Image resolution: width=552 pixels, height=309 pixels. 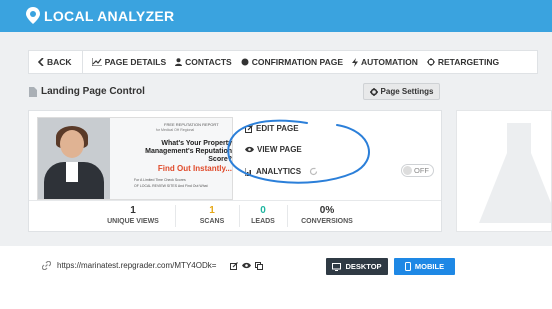 What do you see at coordinates (279, 171) in the screenshot?
I see `analytics-label: ANALYTICS` at bounding box center [279, 171].